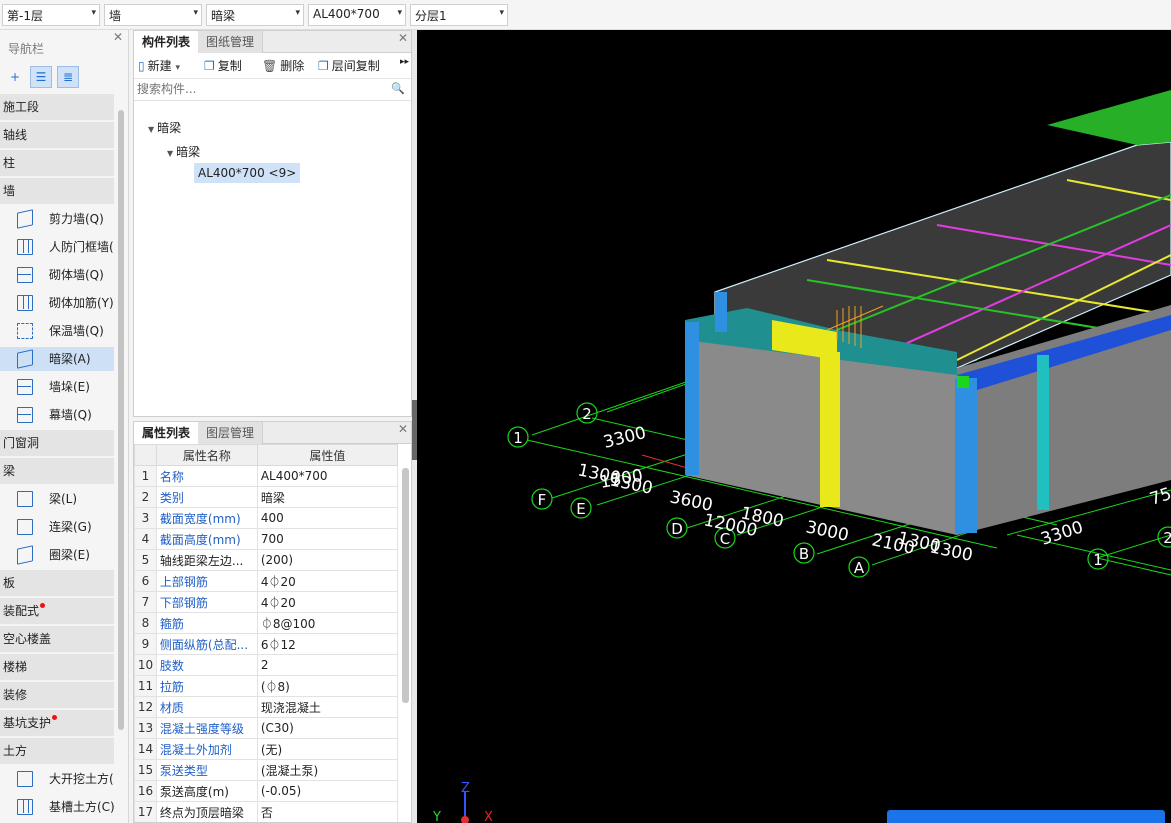 The height and width of the screenshot is (823, 1171). What do you see at coordinates (183, 151) in the screenshot?
I see `tree-node-child: ▼ 暗梁` at bounding box center [183, 151].